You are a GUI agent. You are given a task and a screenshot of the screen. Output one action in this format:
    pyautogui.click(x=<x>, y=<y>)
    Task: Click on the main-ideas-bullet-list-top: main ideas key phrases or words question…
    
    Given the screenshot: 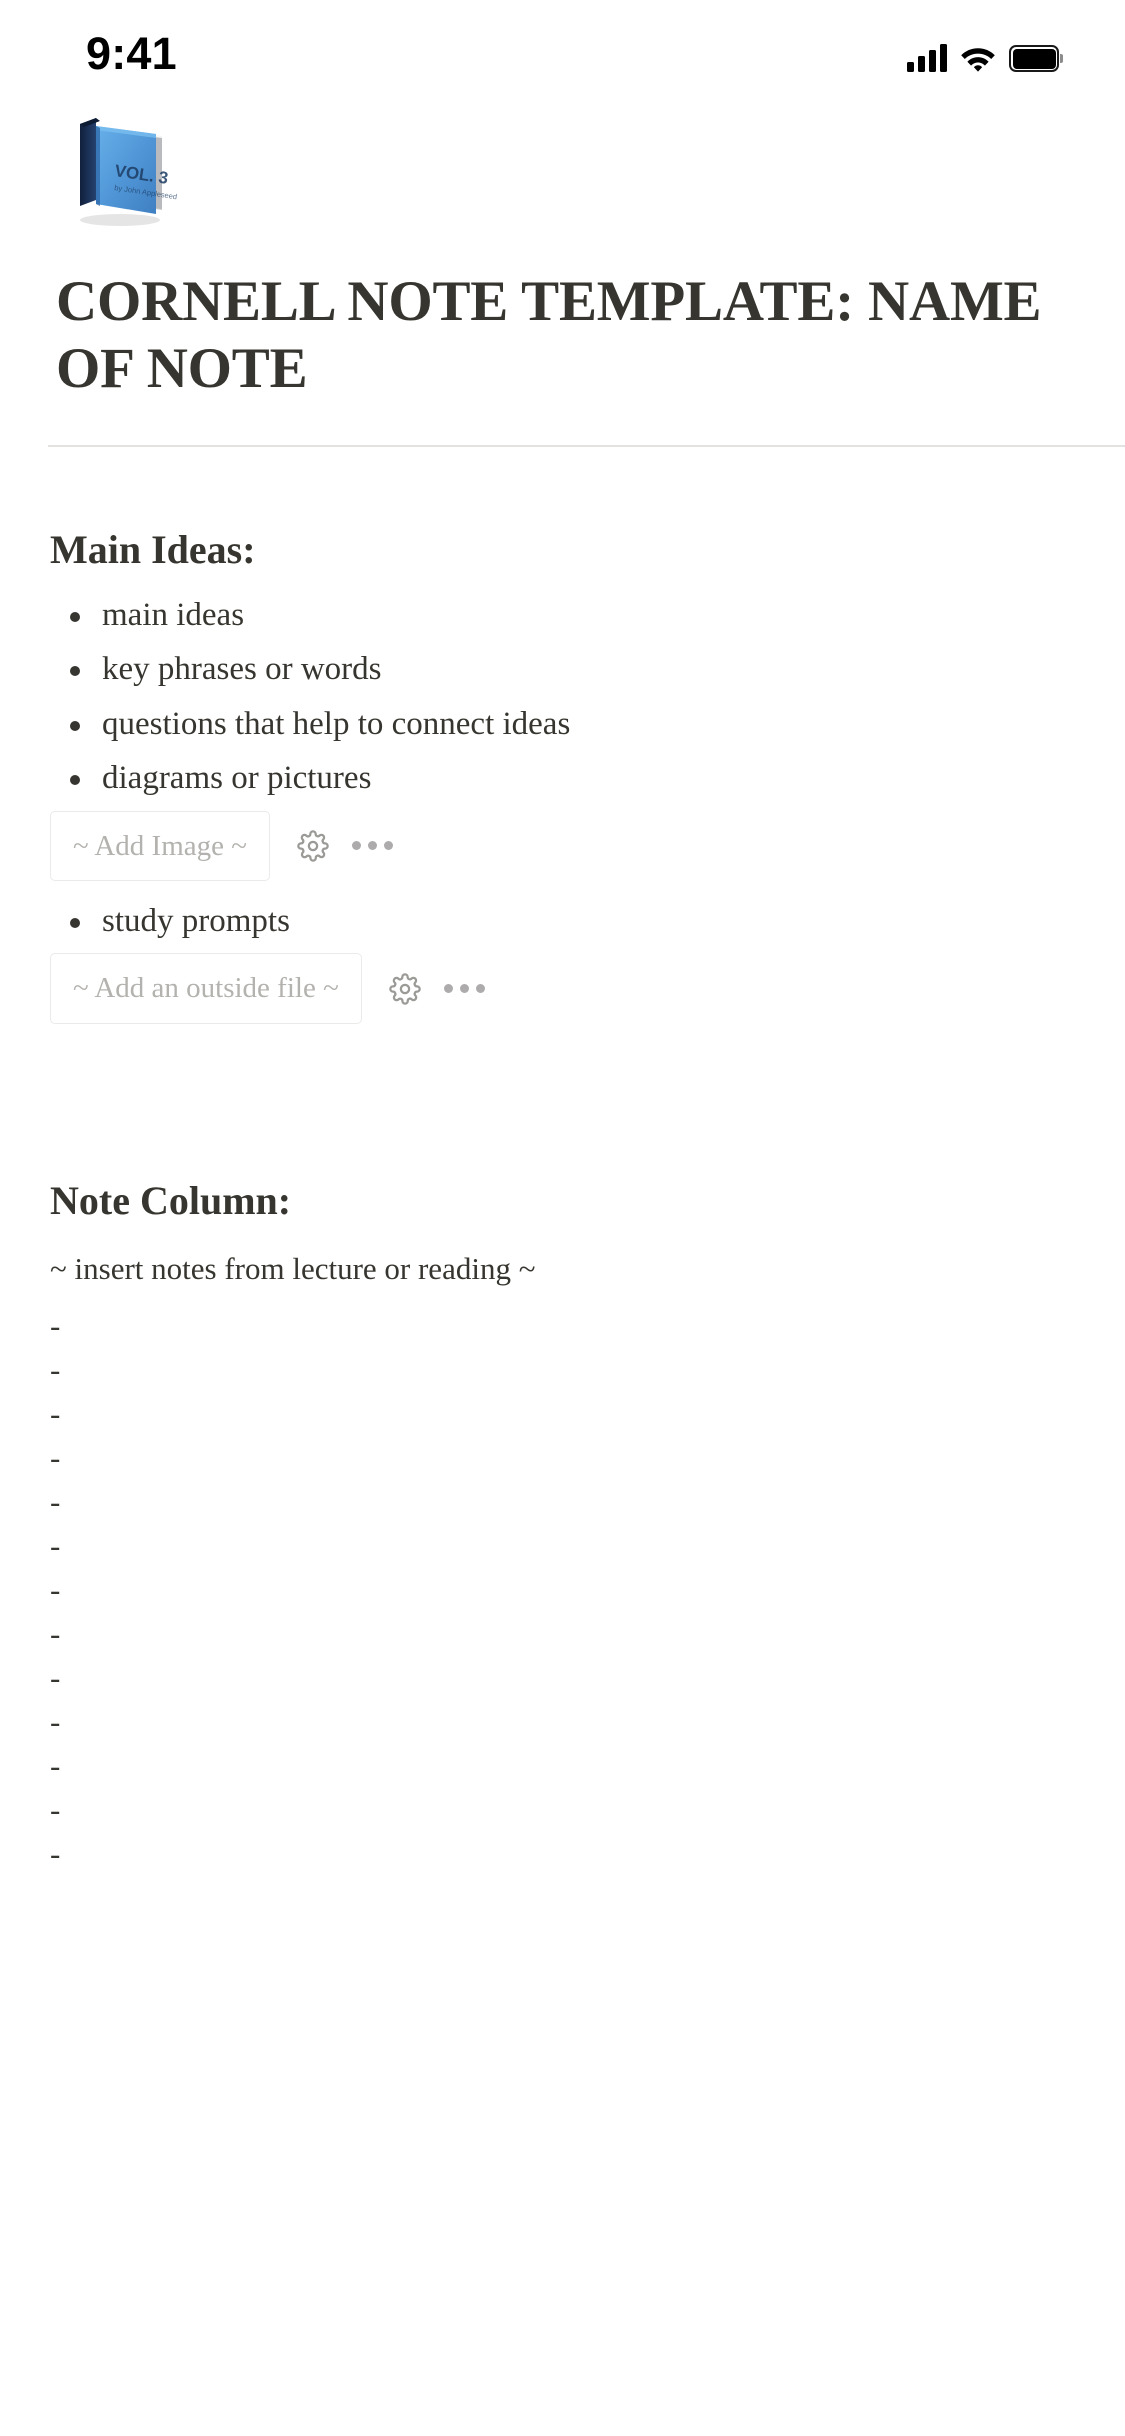 What is the action you would take?
    pyautogui.click(x=587, y=697)
    